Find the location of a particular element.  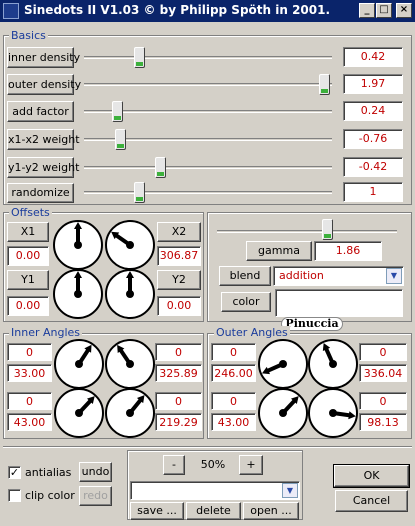

blend-label: blend is located at coordinates (245, 276).